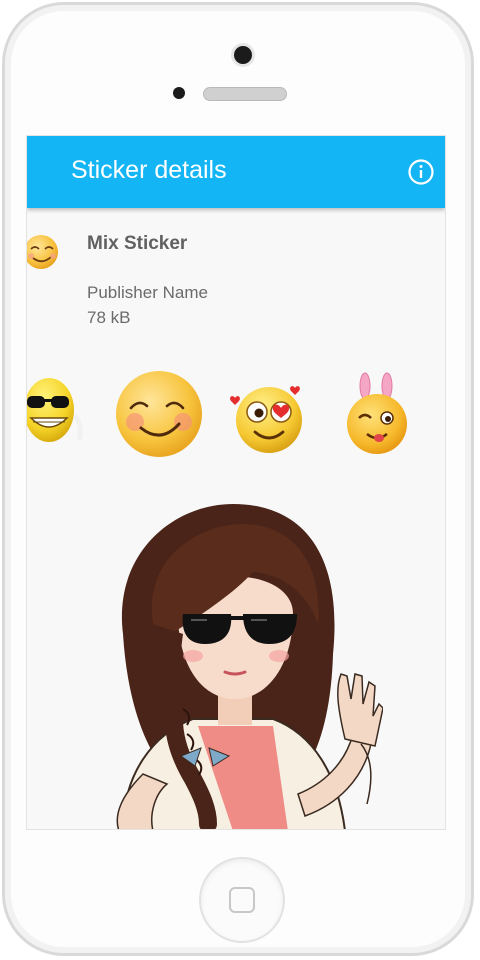 Image resolution: width=480 pixels, height=960 pixels. What do you see at coordinates (421, 172) in the screenshot?
I see `info-icon` at bounding box center [421, 172].